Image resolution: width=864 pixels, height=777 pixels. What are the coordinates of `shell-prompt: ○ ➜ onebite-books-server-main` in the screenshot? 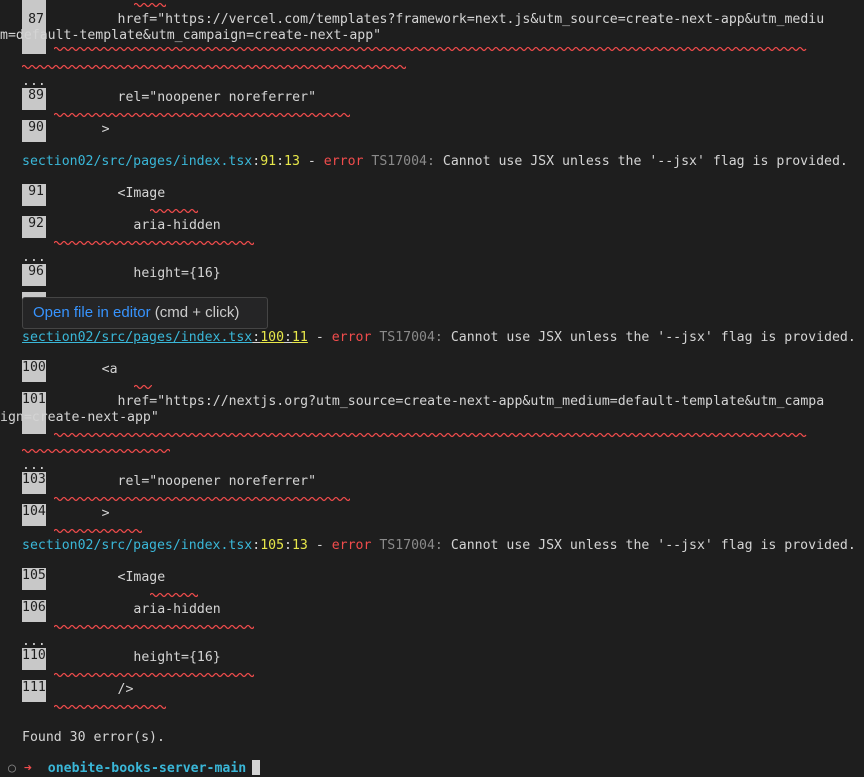 It's located at (134, 768).